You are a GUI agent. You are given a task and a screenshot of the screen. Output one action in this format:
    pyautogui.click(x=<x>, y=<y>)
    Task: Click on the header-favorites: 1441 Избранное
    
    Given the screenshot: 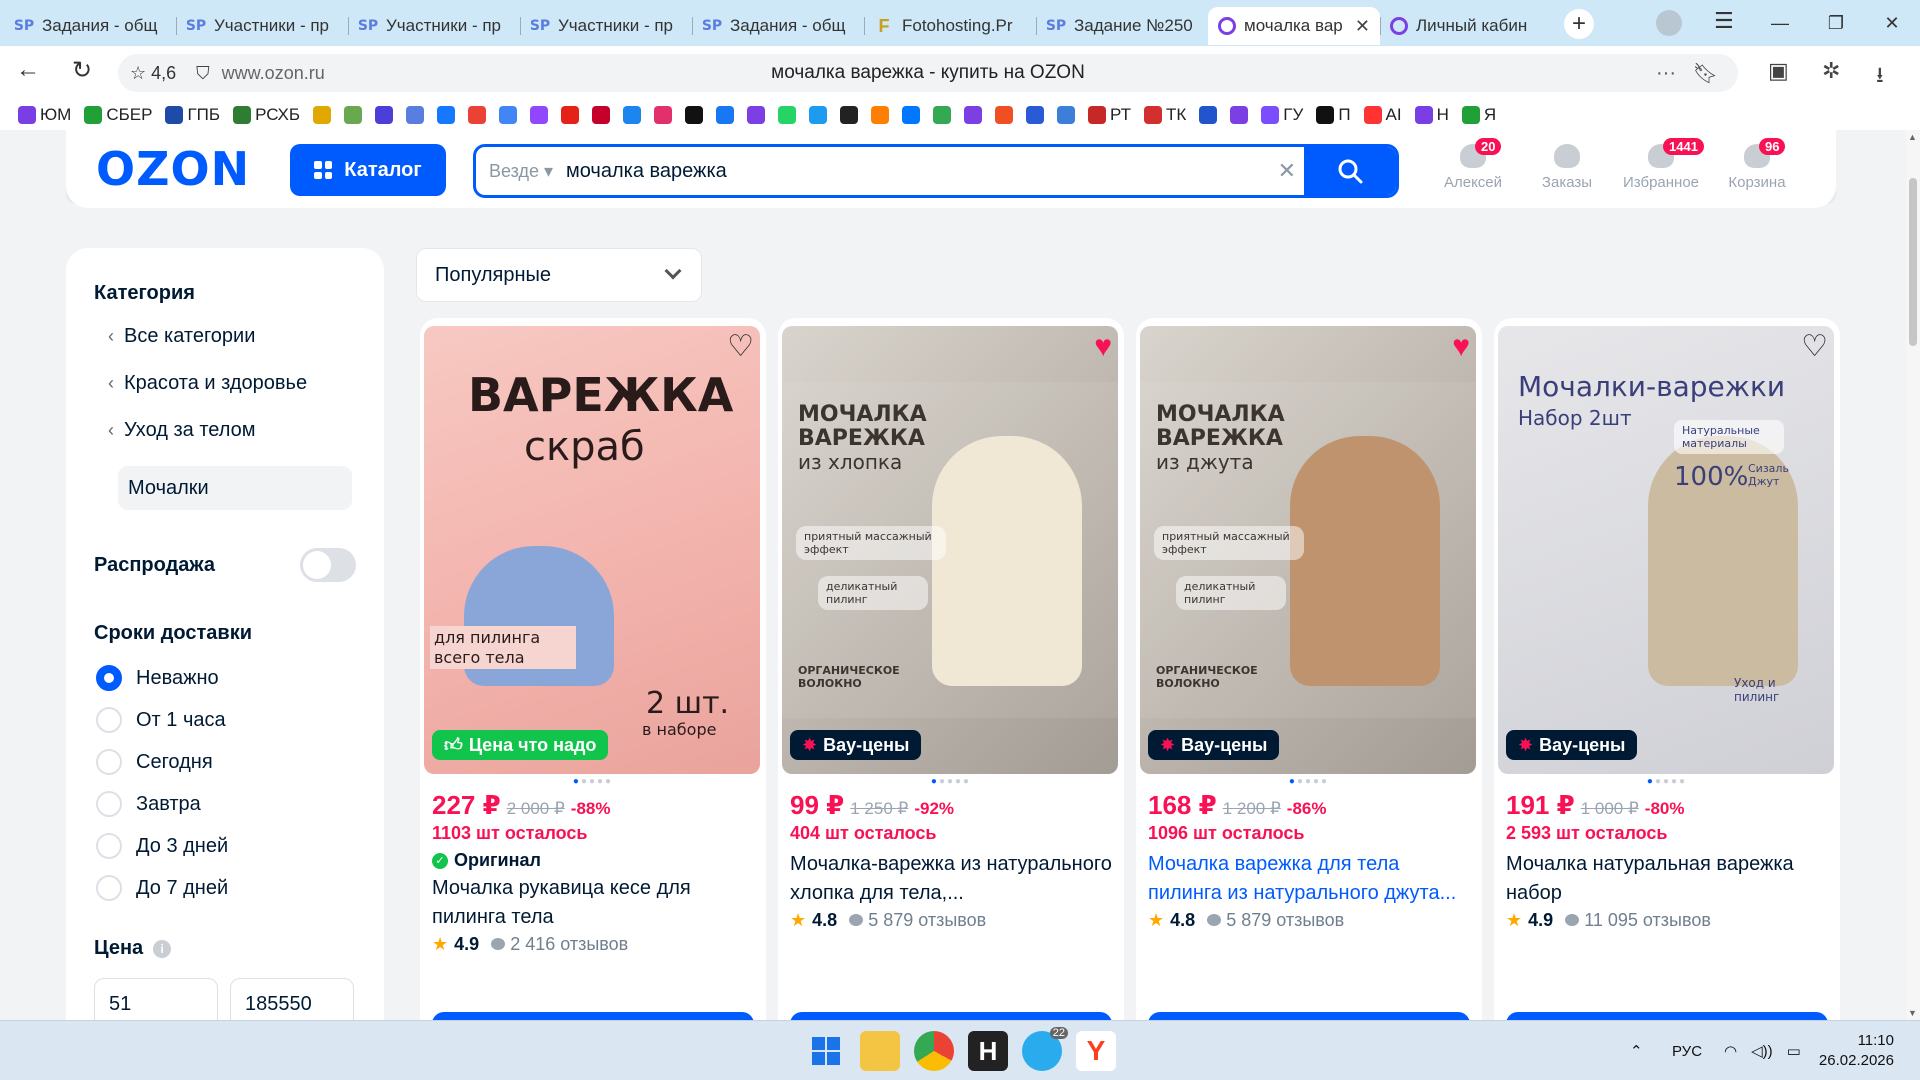 What is the action you would take?
    pyautogui.click(x=1661, y=164)
    